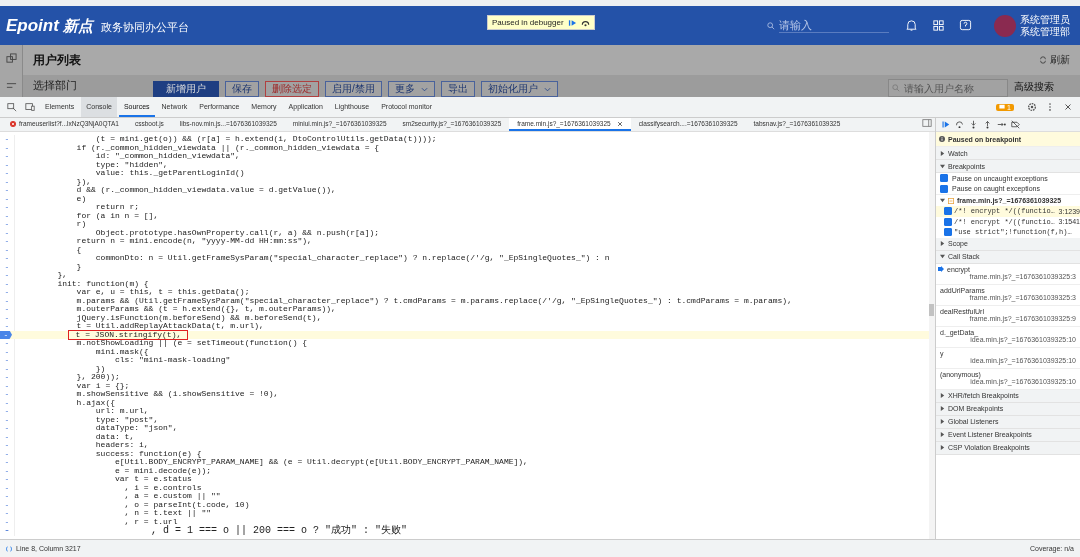 The width and height of the screenshot is (1080, 557). What do you see at coordinates (128, 334) in the screenshot?
I see `code-line: t = JSON.stringify(t),` at bounding box center [128, 334].